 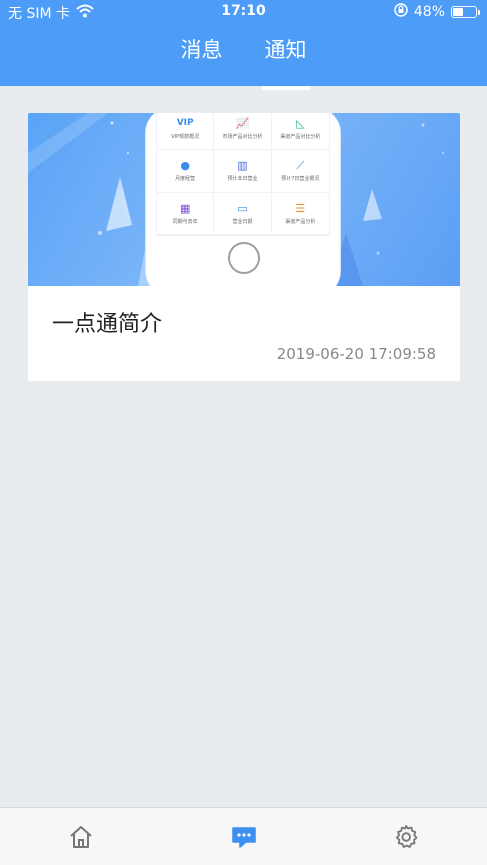 I want to click on grid-item: ▭ 营业日报, so click(x=243, y=213).